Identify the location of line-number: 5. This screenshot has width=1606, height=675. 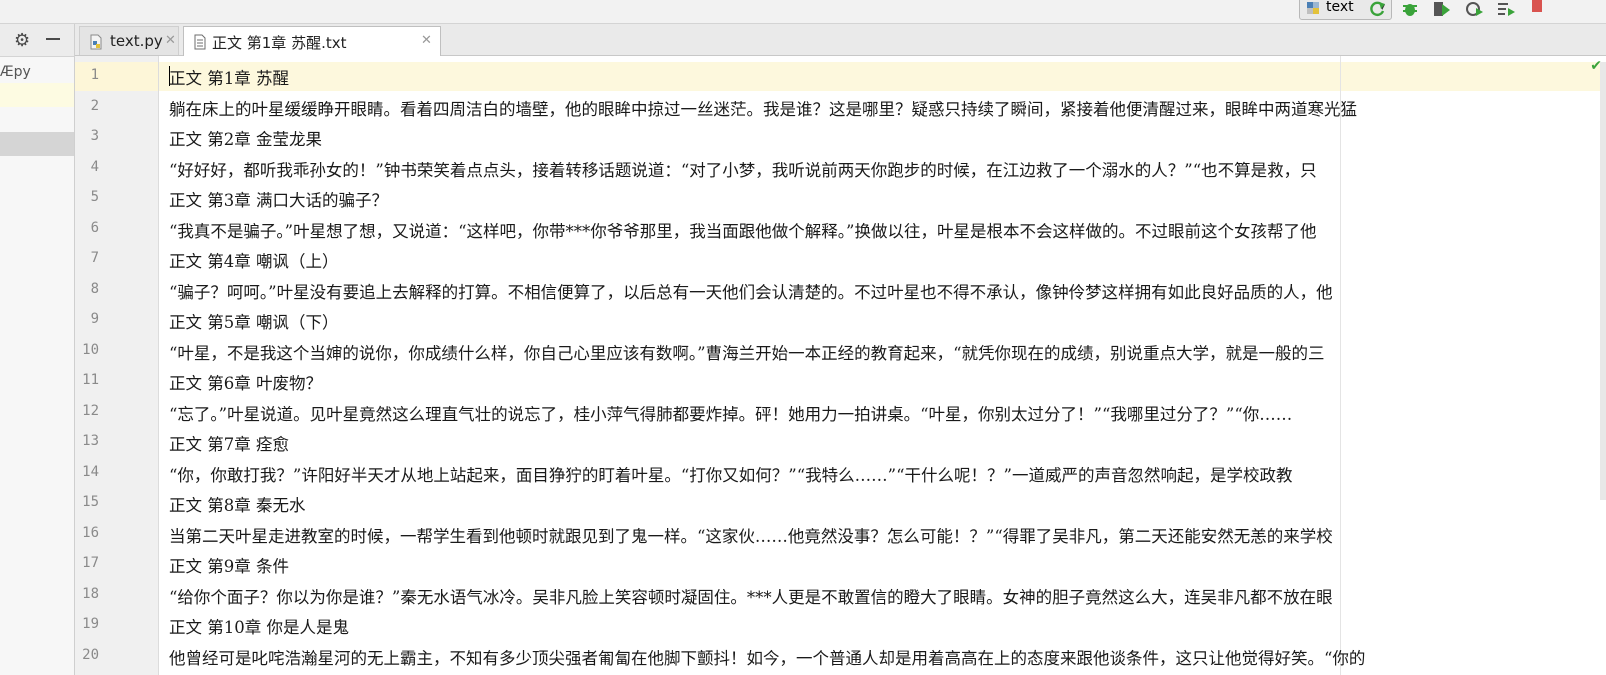
(94, 197).